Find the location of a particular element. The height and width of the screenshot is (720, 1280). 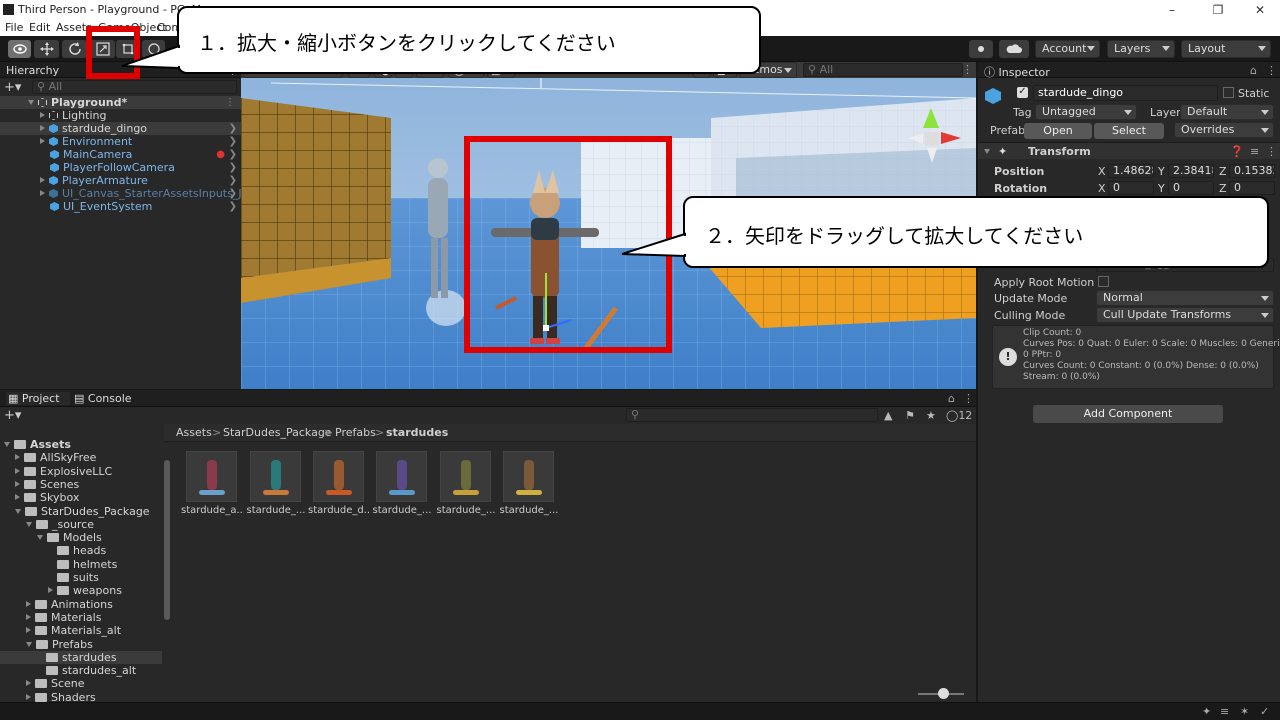

layer-dropdown: Default is located at coordinates (1227, 112).